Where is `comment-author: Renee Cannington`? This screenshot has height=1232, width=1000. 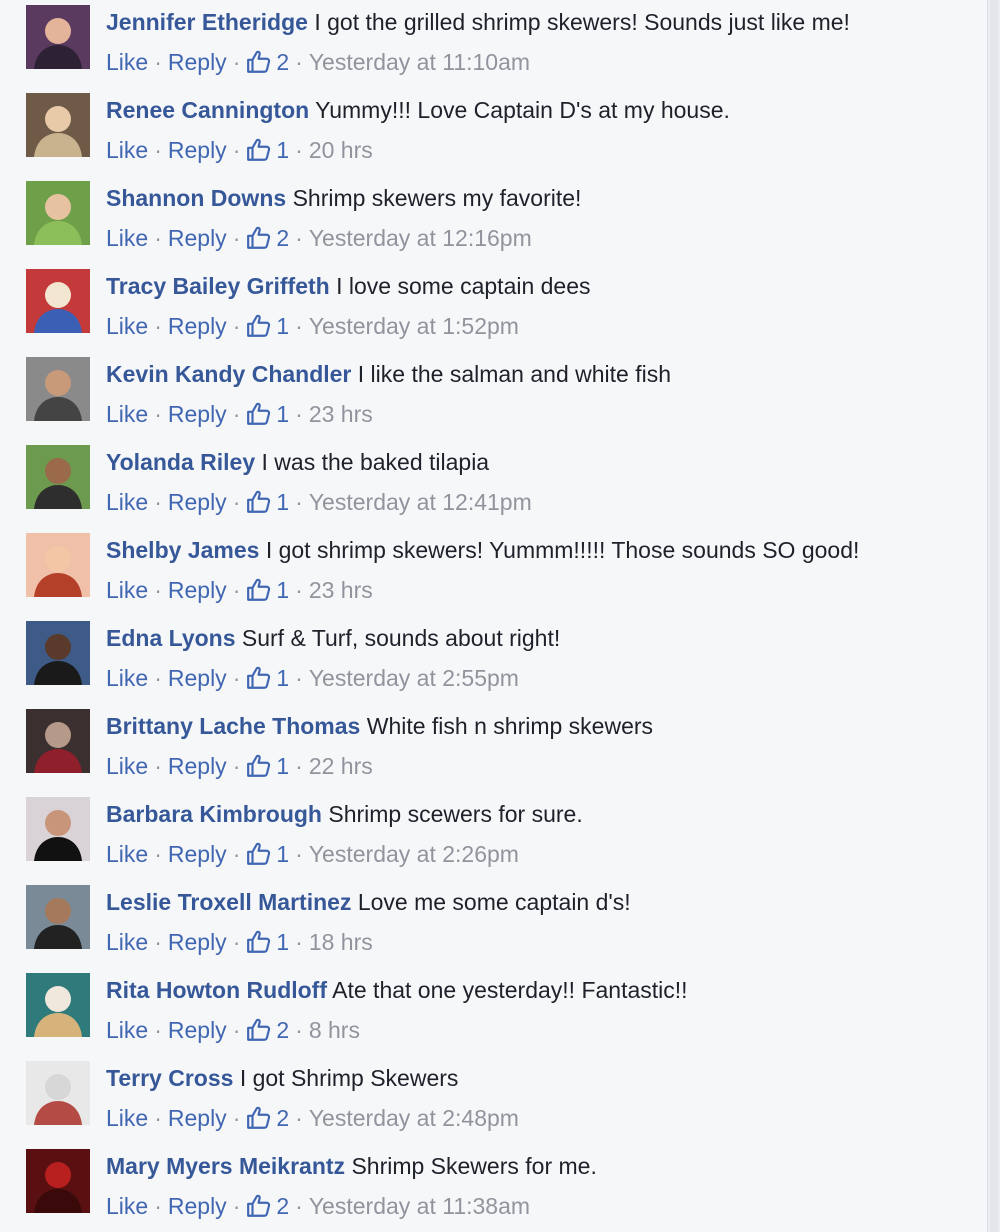 comment-author: Renee Cannington is located at coordinates (207, 110).